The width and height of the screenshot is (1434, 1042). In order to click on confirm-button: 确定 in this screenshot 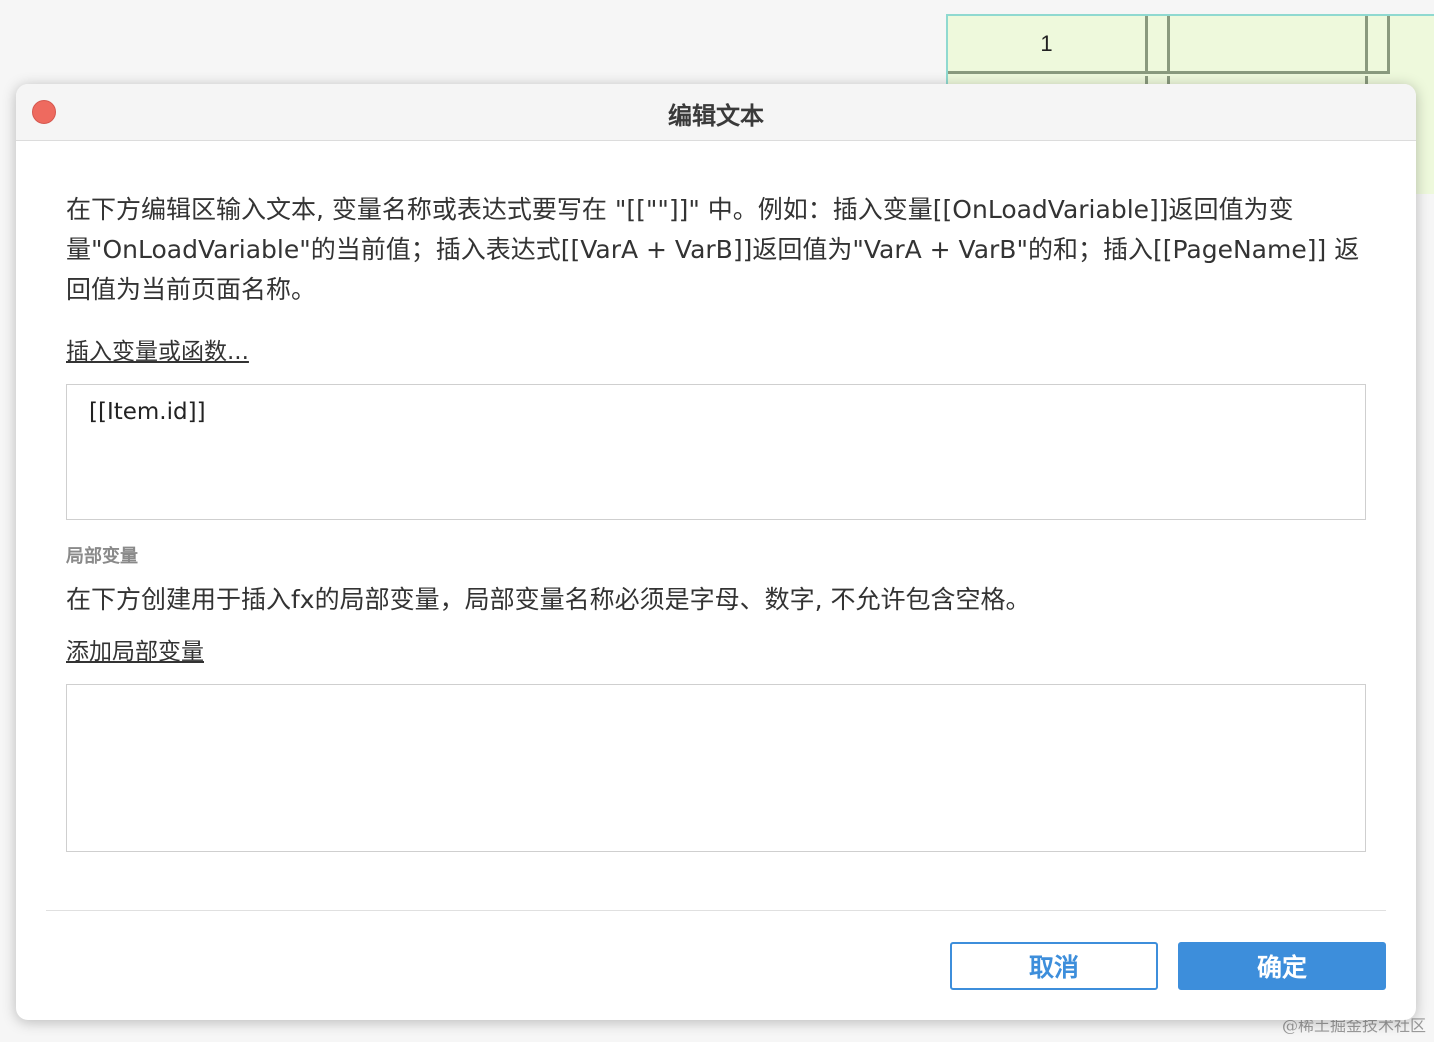, I will do `click(1282, 966)`.